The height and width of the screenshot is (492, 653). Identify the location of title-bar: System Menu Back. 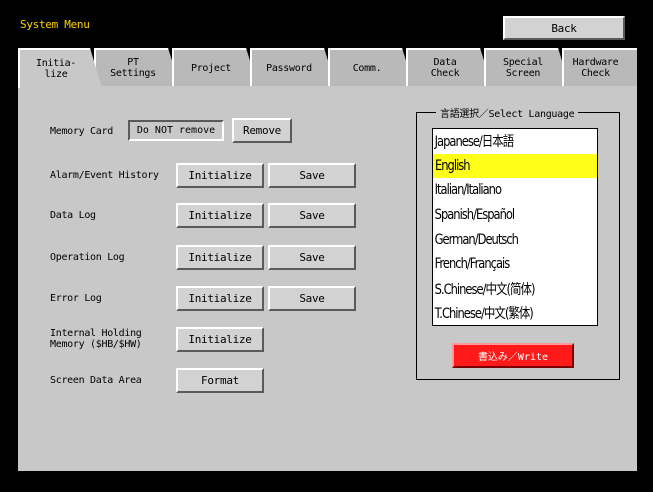
(326, 23).